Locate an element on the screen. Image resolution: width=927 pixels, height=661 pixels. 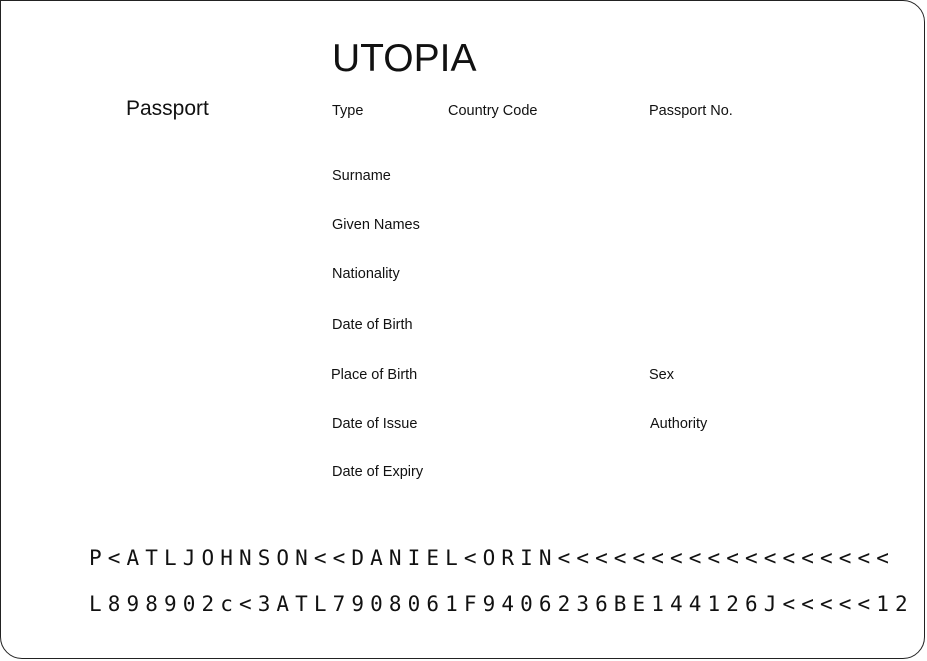
date-of-issue-label: Date of Issue is located at coordinates (375, 424).